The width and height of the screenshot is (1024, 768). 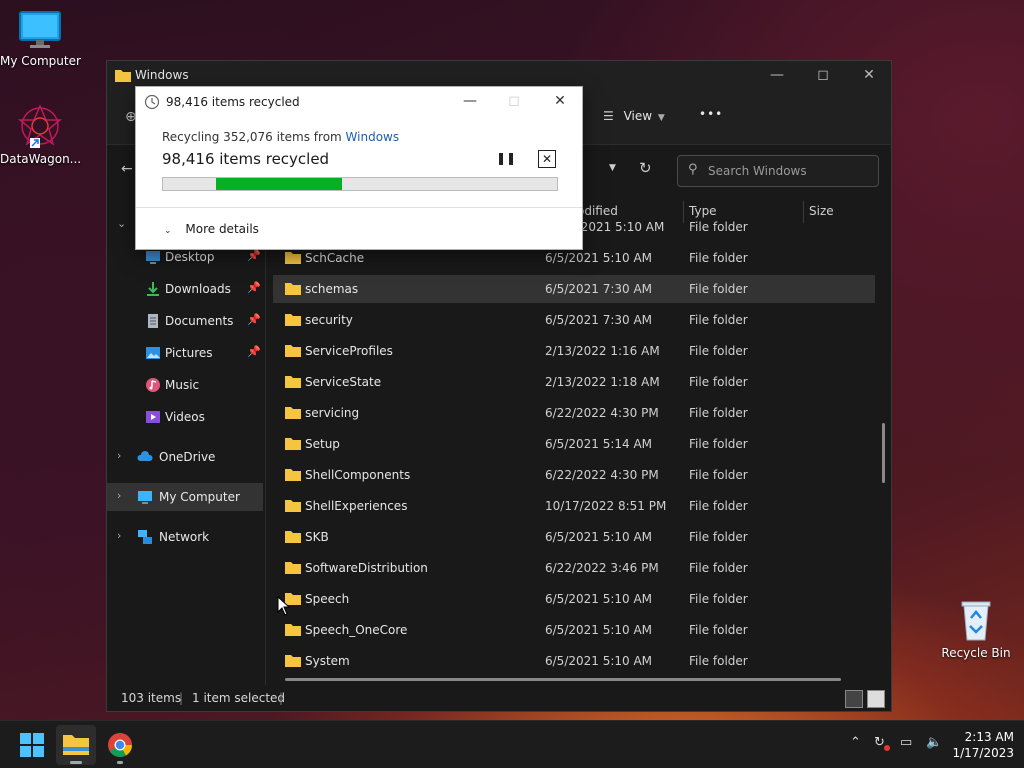 I want to click on view-button: ☰ View ▼, so click(x=634, y=116).